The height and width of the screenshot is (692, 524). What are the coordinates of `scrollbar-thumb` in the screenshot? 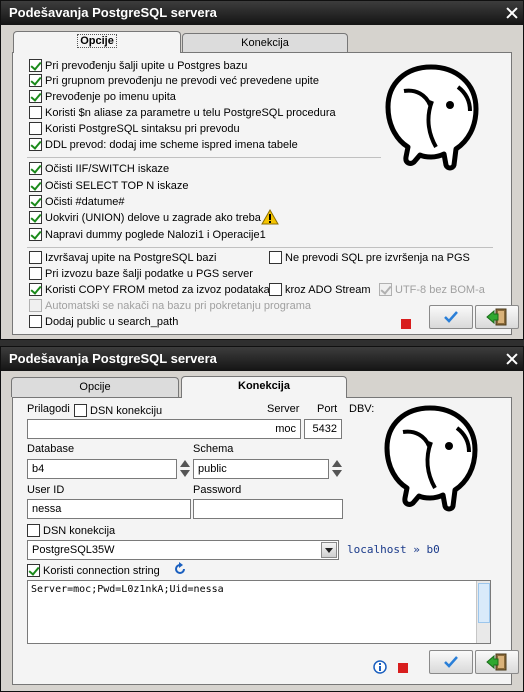 It's located at (484, 603).